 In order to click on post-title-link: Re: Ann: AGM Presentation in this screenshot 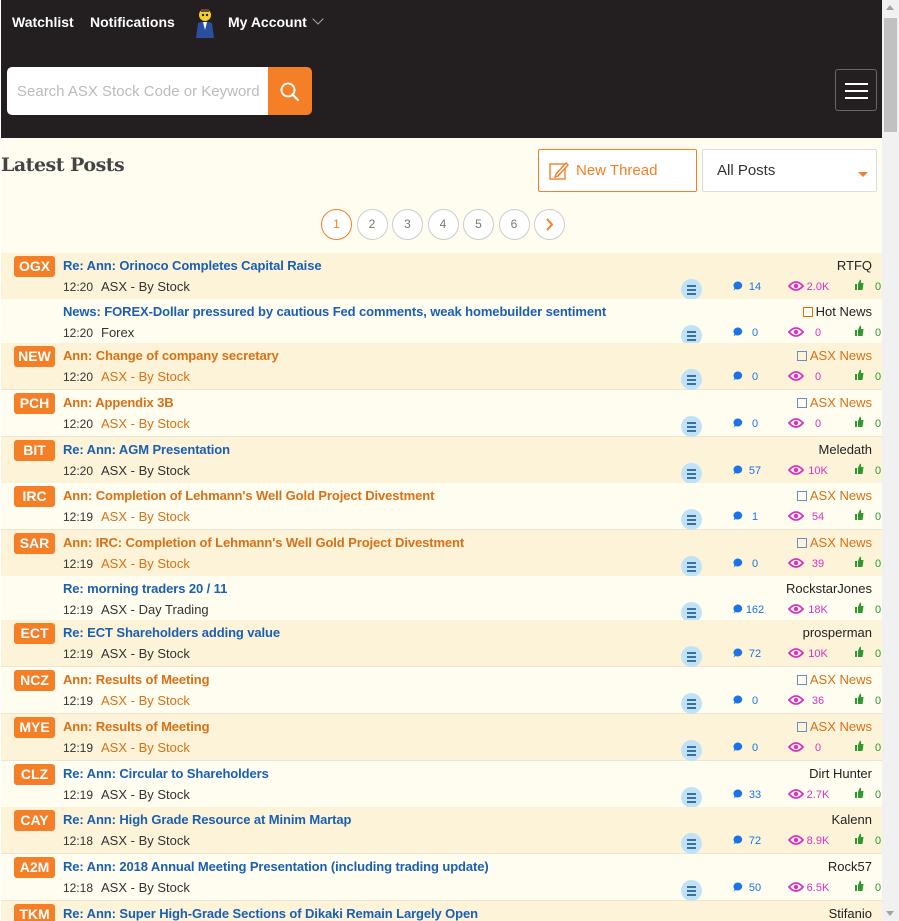, I will do `click(146, 449)`.